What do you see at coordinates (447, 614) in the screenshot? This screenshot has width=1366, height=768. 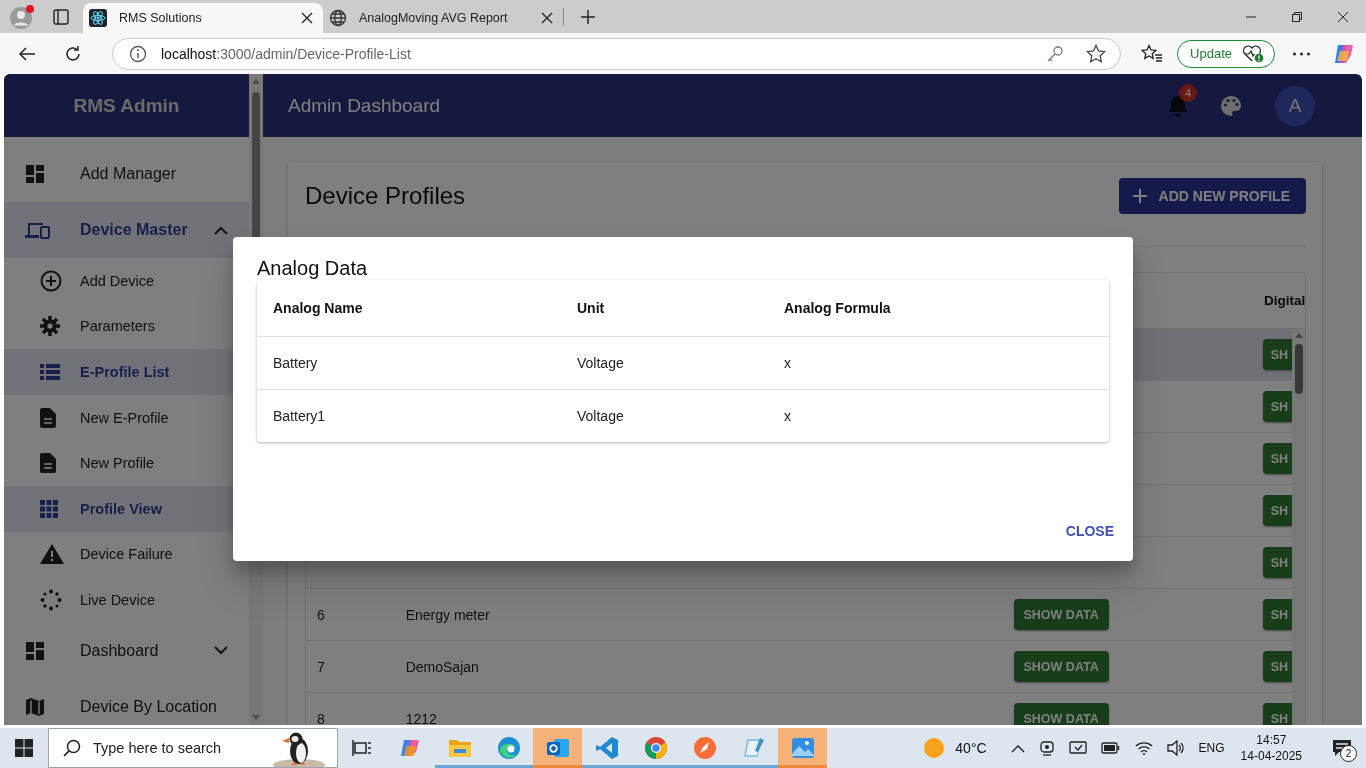 I see `table-cell: Energy meter` at bounding box center [447, 614].